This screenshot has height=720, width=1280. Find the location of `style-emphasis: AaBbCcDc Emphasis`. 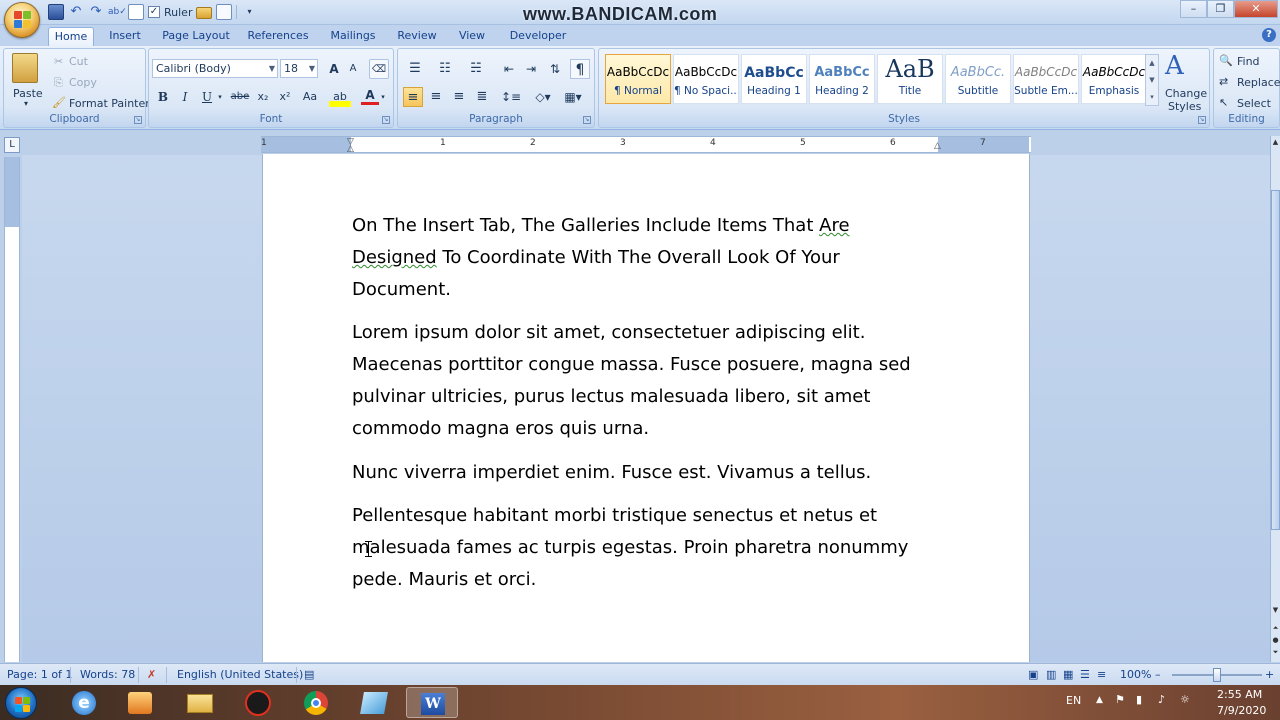

style-emphasis: AaBbCcDc Emphasis is located at coordinates (1114, 79).